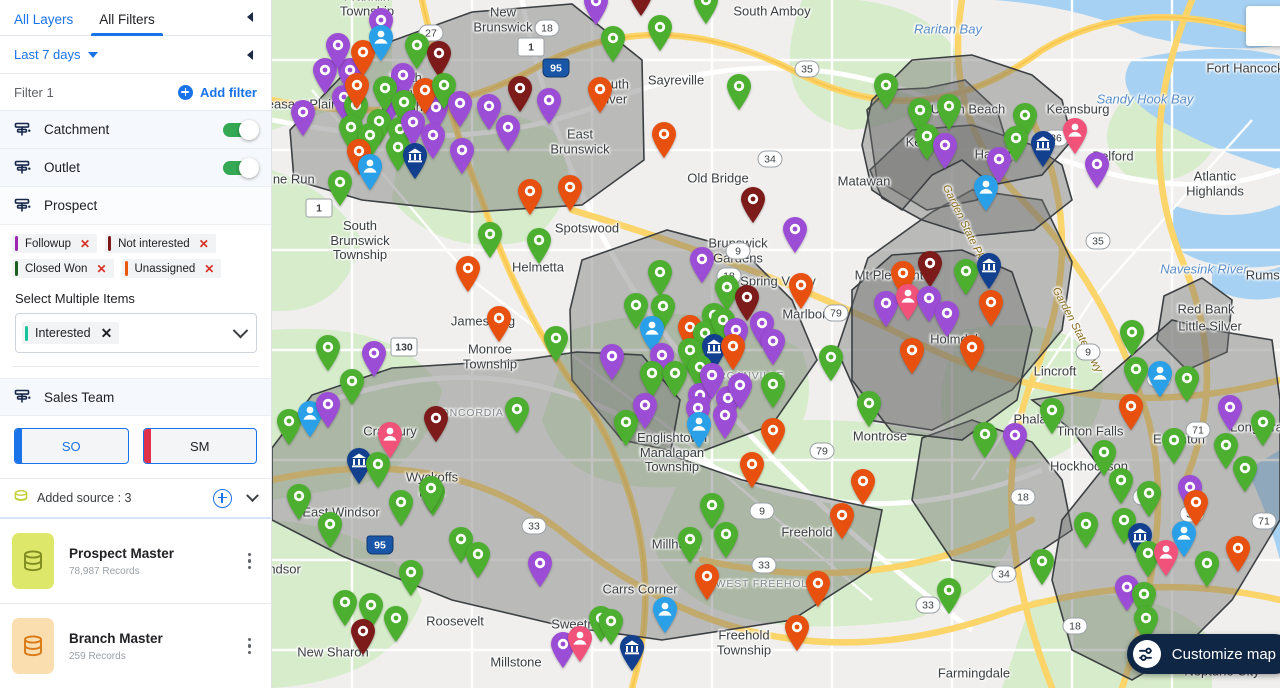 This screenshot has height=688, width=1280. What do you see at coordinates (250, 17) in the screenshot?
I see `collapse-panel-icon` at bounding box center [250, 17].